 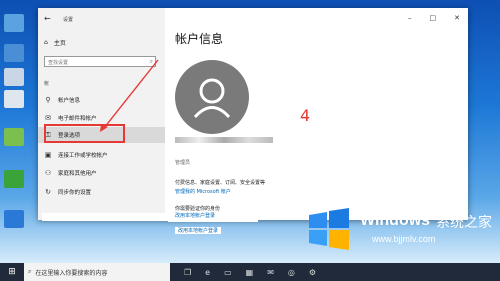 I want to click on store-icon: ▦, so click(x=250, y=272).